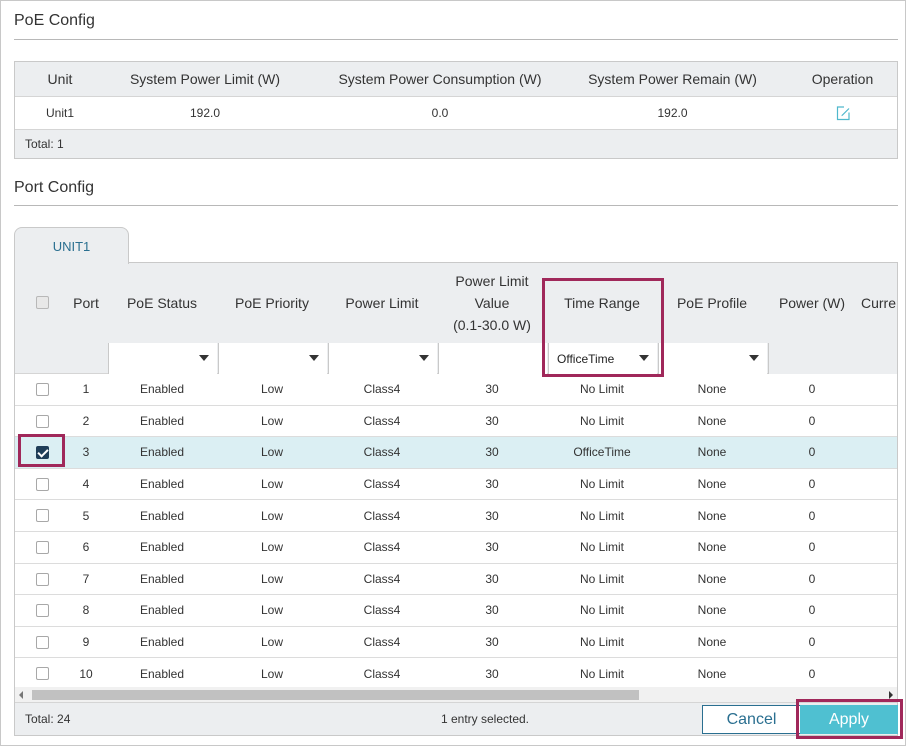 The height and width of the screenshot is (746, 906). Describe the element at coordinates (602, 303) in the screenshot. I see `col-time-range: Time Range` at that location.